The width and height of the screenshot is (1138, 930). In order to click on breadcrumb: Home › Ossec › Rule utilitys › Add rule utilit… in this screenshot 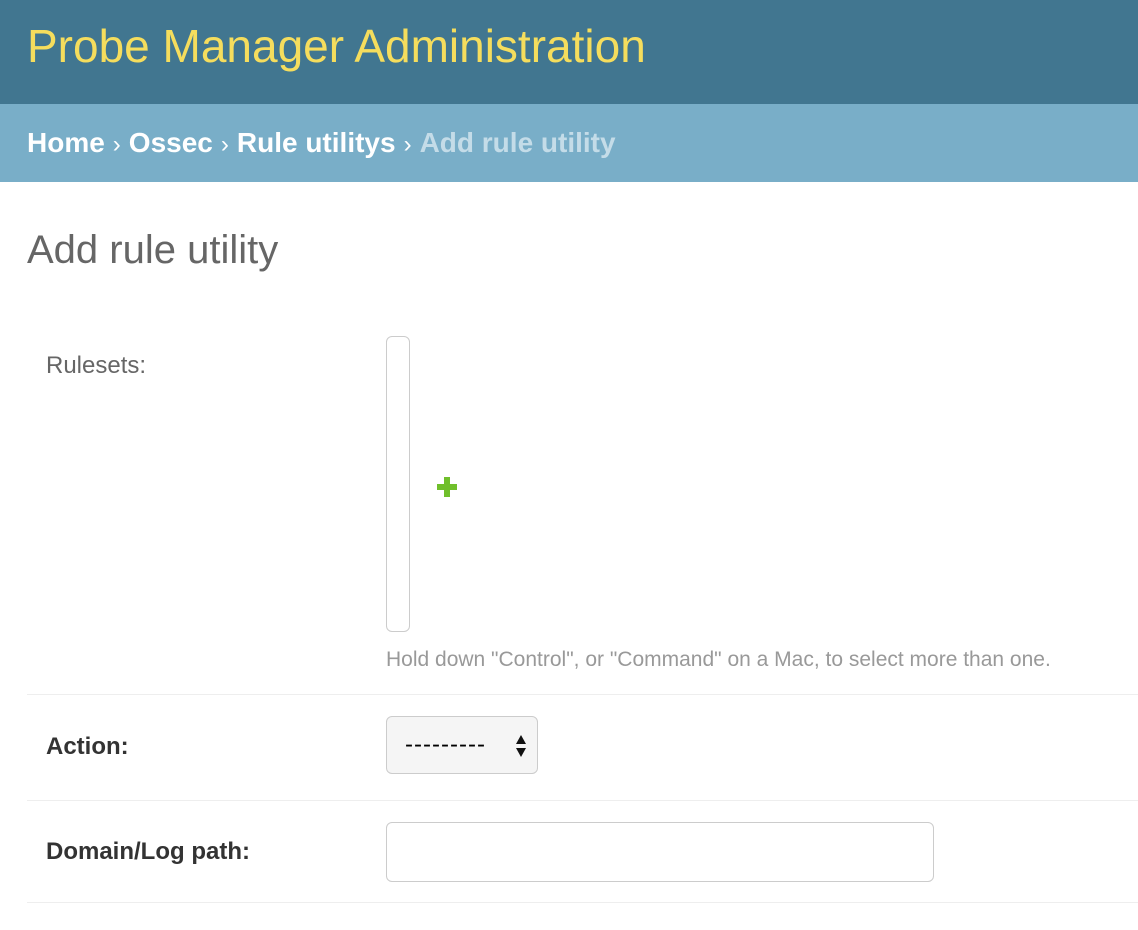, I will do `click(569, 143)`.